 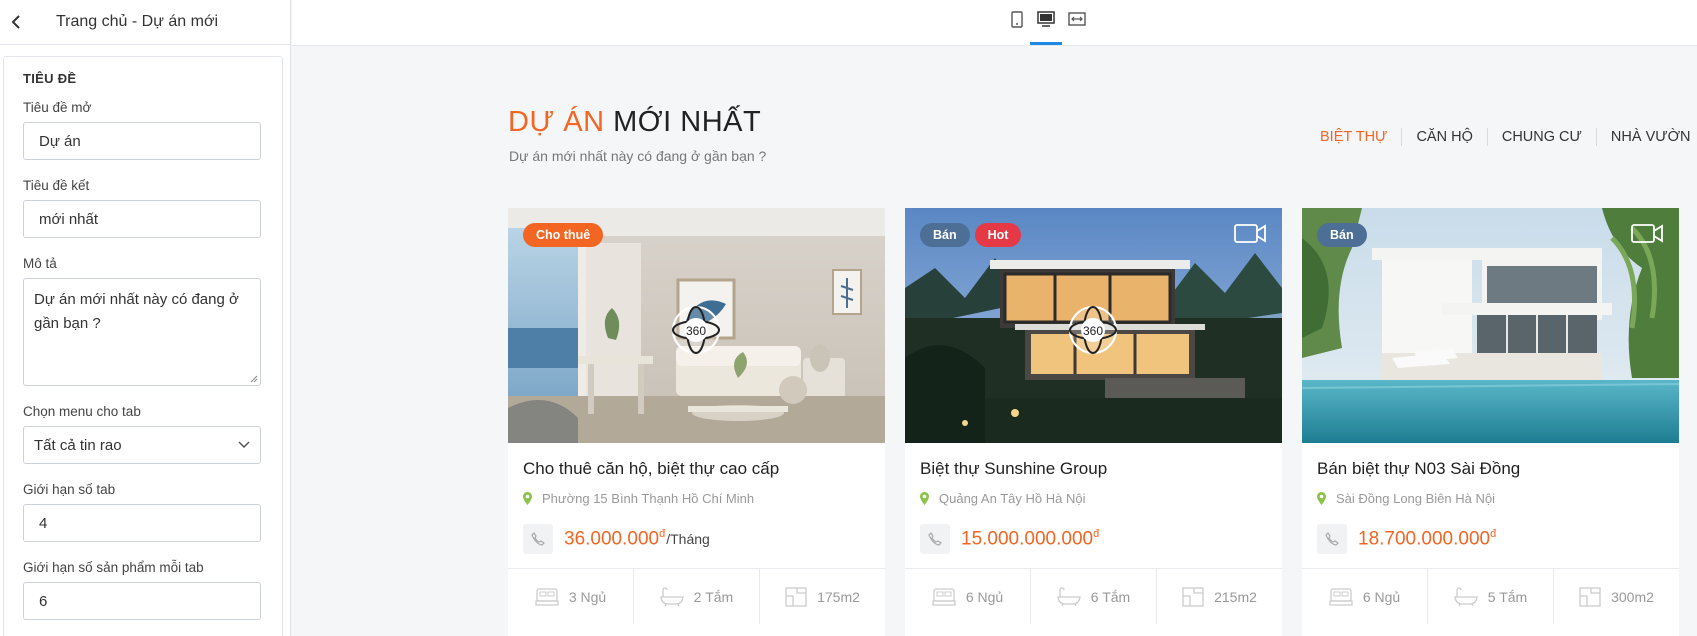 I want to click on category-tabs: BIỆT THỰ CĂN HỘ CHUNG CƯ NHÀ VƯỜN, so click(x=1505, y=137).